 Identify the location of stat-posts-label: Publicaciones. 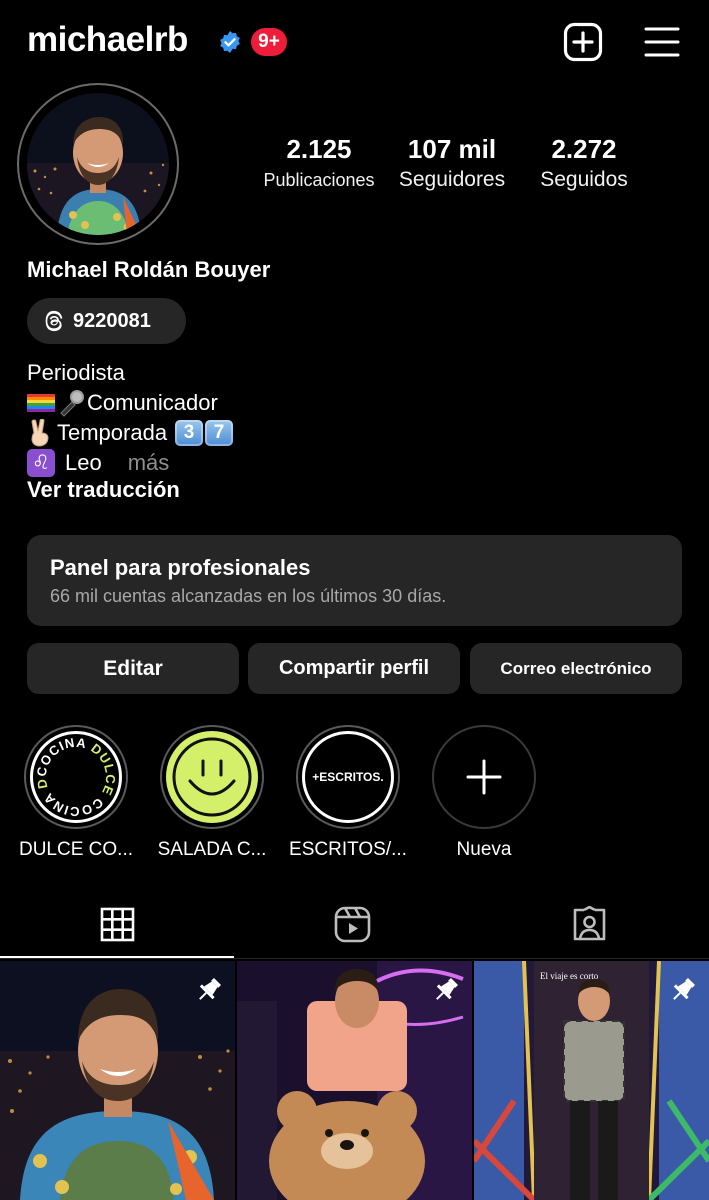
(319, 180).